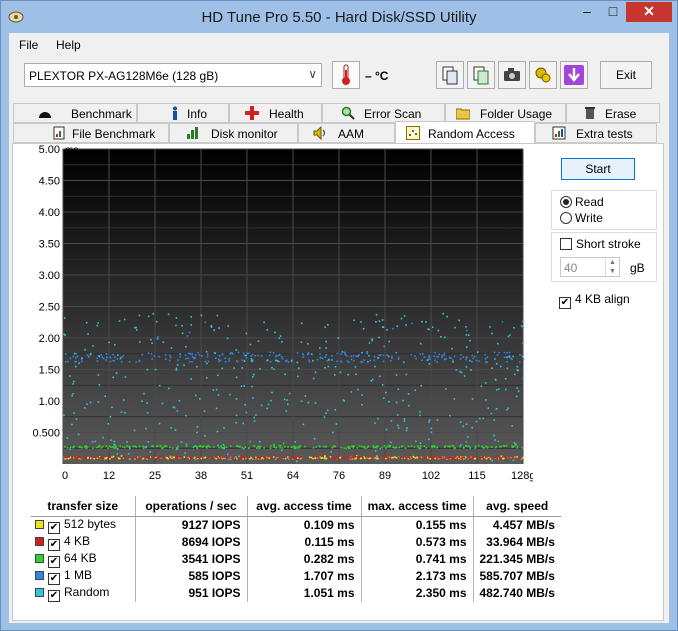 The image size is (678, 631). Describe the element at coordinates (183, 113) in the screenshot. I see `tab-info: Info` at that location.